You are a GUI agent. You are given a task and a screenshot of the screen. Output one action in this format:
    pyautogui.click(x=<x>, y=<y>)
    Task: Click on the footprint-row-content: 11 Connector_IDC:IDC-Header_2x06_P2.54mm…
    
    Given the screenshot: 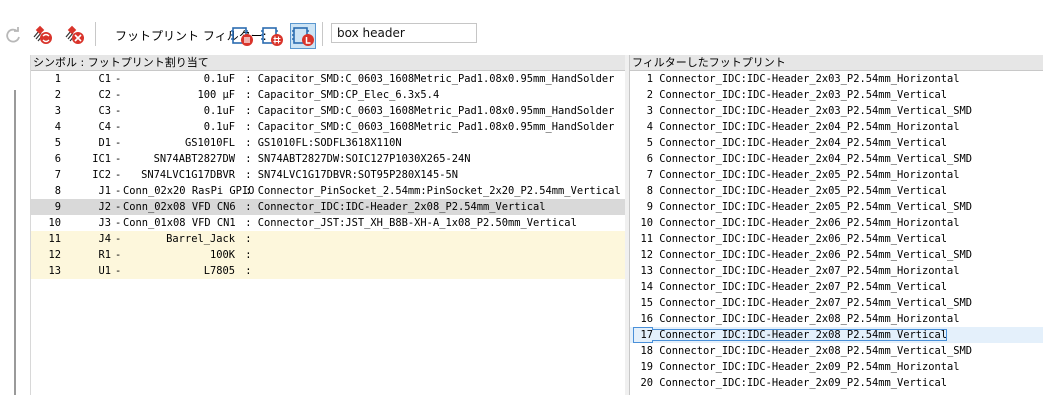 What is the action you would take?
    pyautogui.click(x=790, y=239)
    